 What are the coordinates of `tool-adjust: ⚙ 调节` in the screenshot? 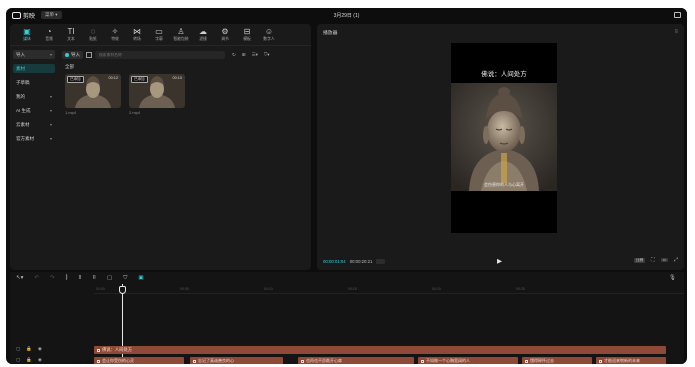 It's located at (225, 34).